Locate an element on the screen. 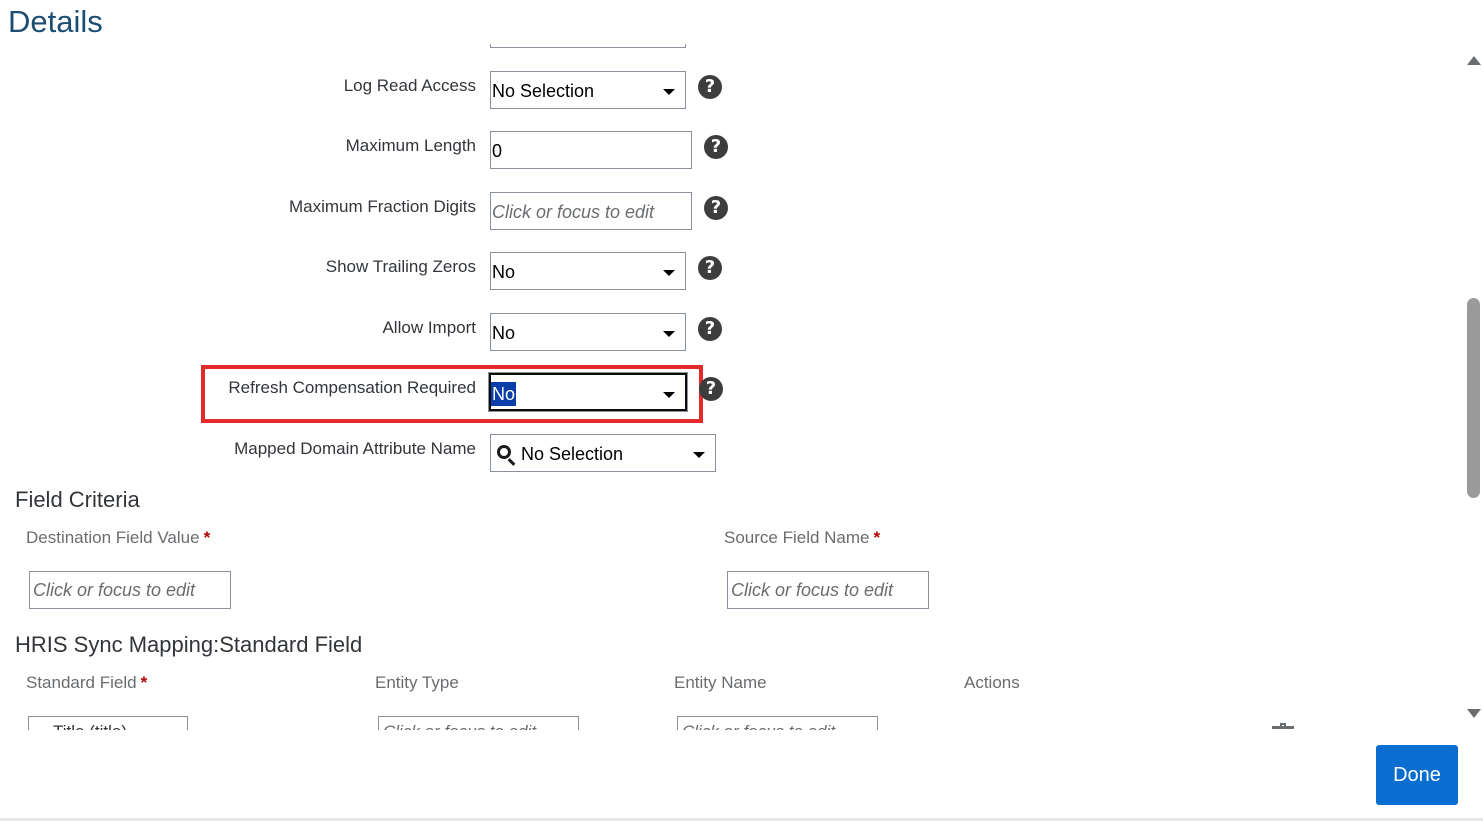 Image resolution: width=1483 pixels, height=821 pixels. entity-name-placeholder: Click or focus to edit is located at coordinates (758, 726).